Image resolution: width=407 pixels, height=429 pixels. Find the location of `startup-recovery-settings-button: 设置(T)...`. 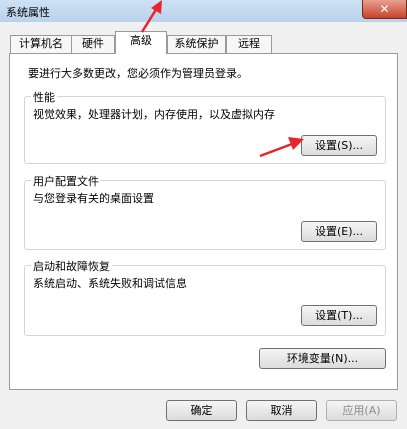

startup-recovery-settings-button: 设置(T)... is located at coordinates (339, 315).